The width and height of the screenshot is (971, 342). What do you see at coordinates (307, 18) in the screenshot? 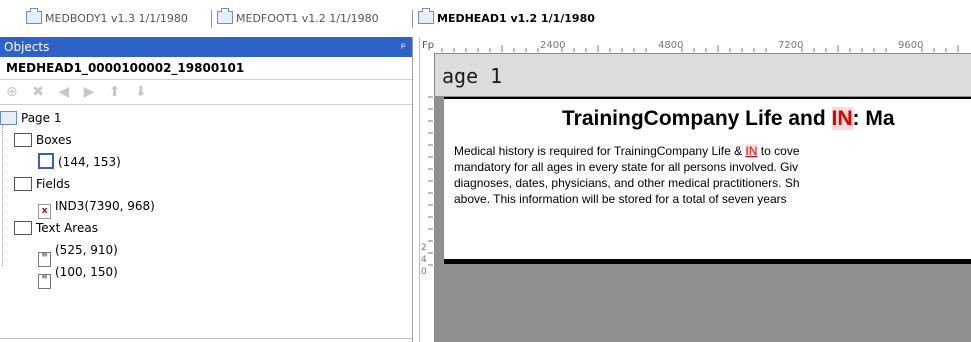
I see `tab-label: MEDFOOT1 v1.2 1/1/1980` at bounding box center [307, 18].